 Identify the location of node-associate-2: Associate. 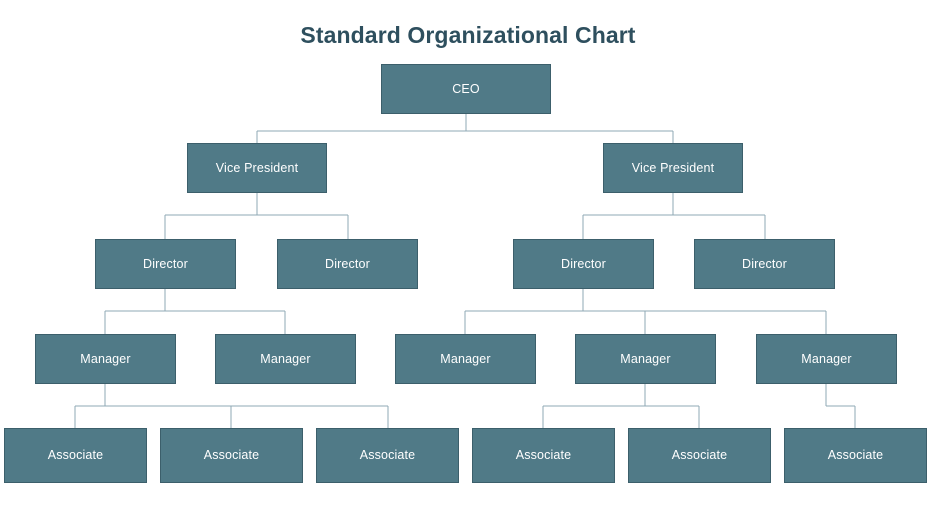
(231, 455).